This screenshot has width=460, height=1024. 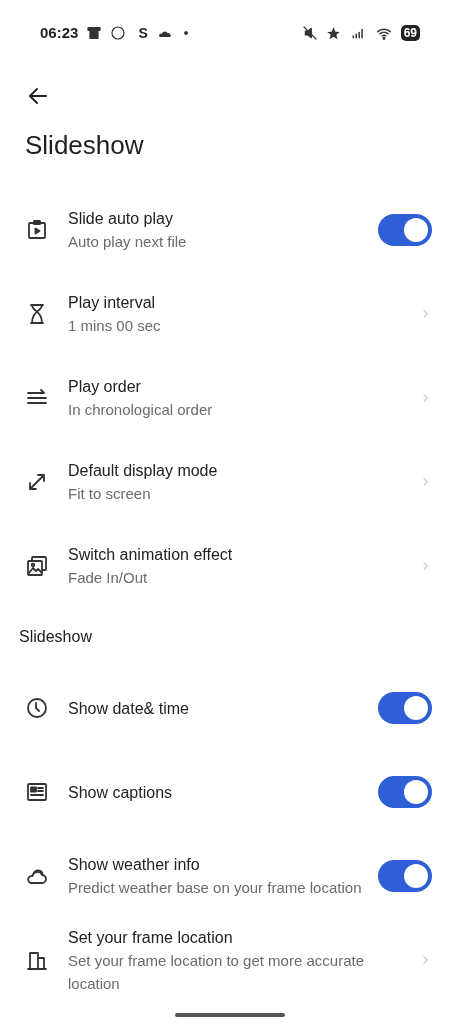 What do you see at coordinates (94, 33) in the screenshot?
I see `notification-icon` at bounding box center [94, 33].